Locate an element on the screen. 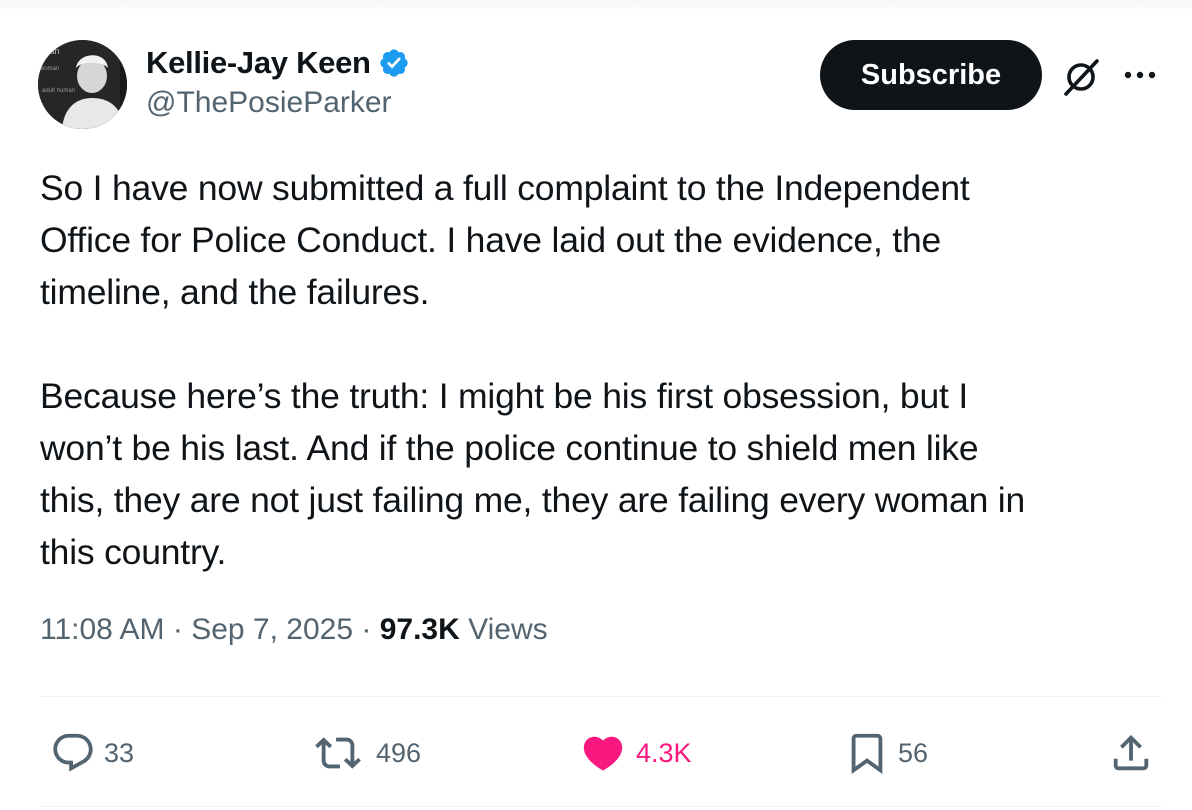 The height and width of the screenshot is (810, 1192). display-name-row: Kellie-Jay Keen is located at coordinates (278, 63).